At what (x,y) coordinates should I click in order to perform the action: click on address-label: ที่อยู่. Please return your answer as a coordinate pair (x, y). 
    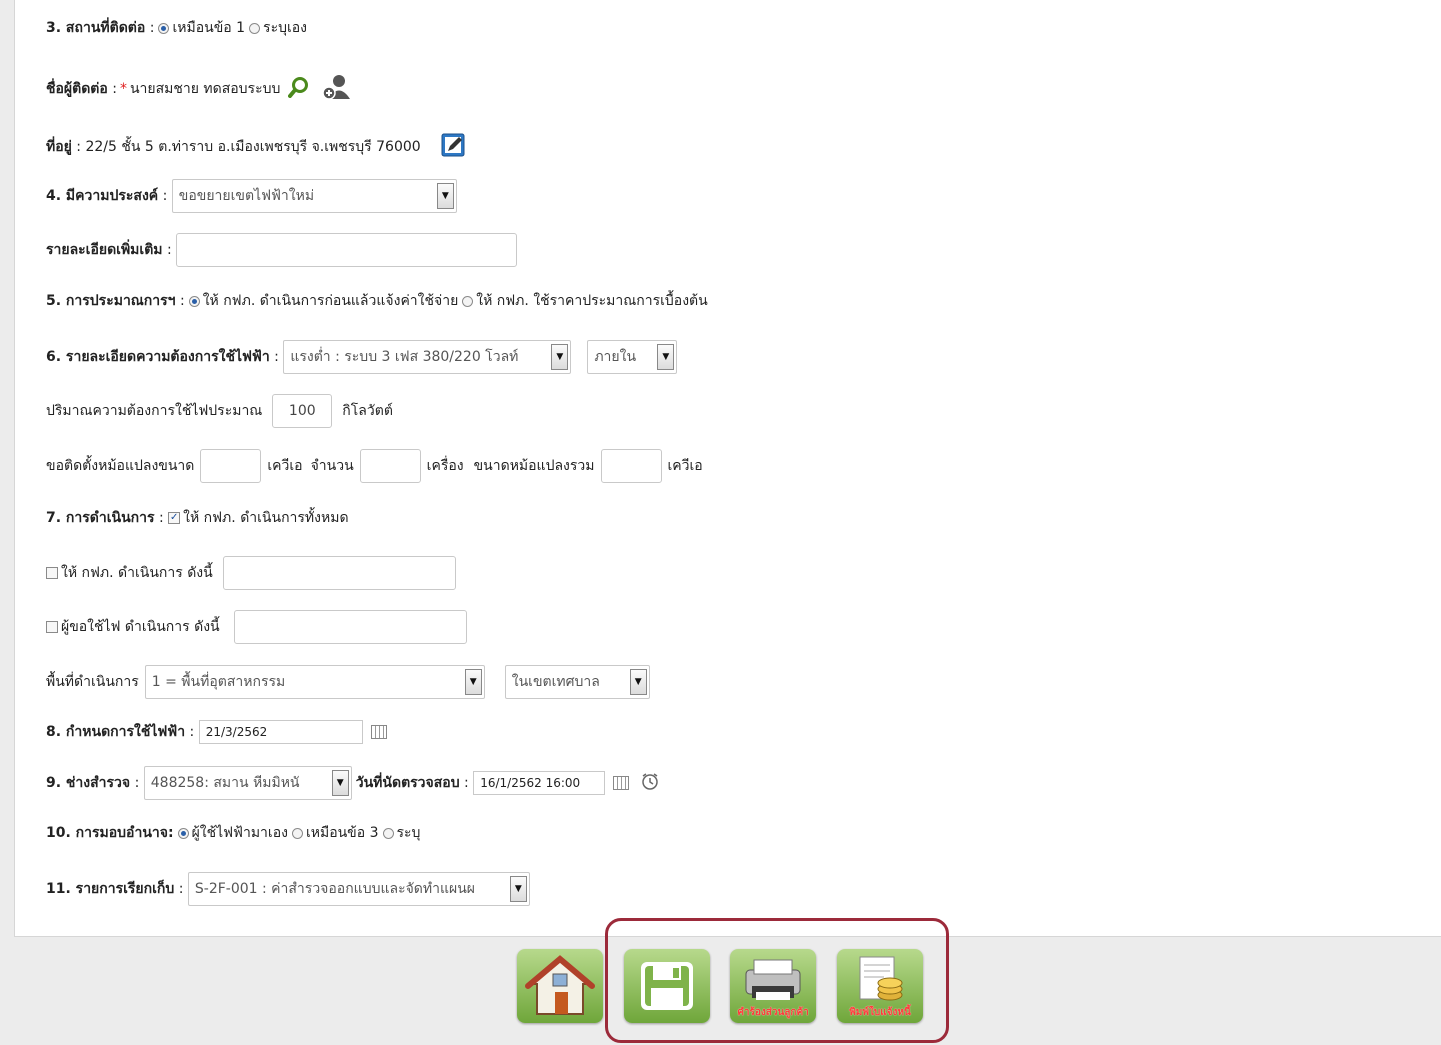
    Looking at the image, I should click on (59, 147).